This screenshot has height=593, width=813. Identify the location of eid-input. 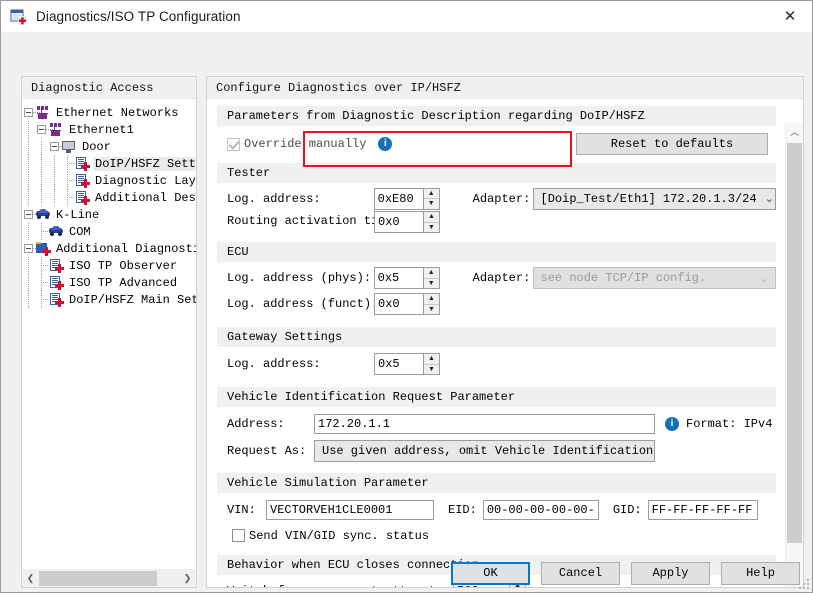
(540, 510).